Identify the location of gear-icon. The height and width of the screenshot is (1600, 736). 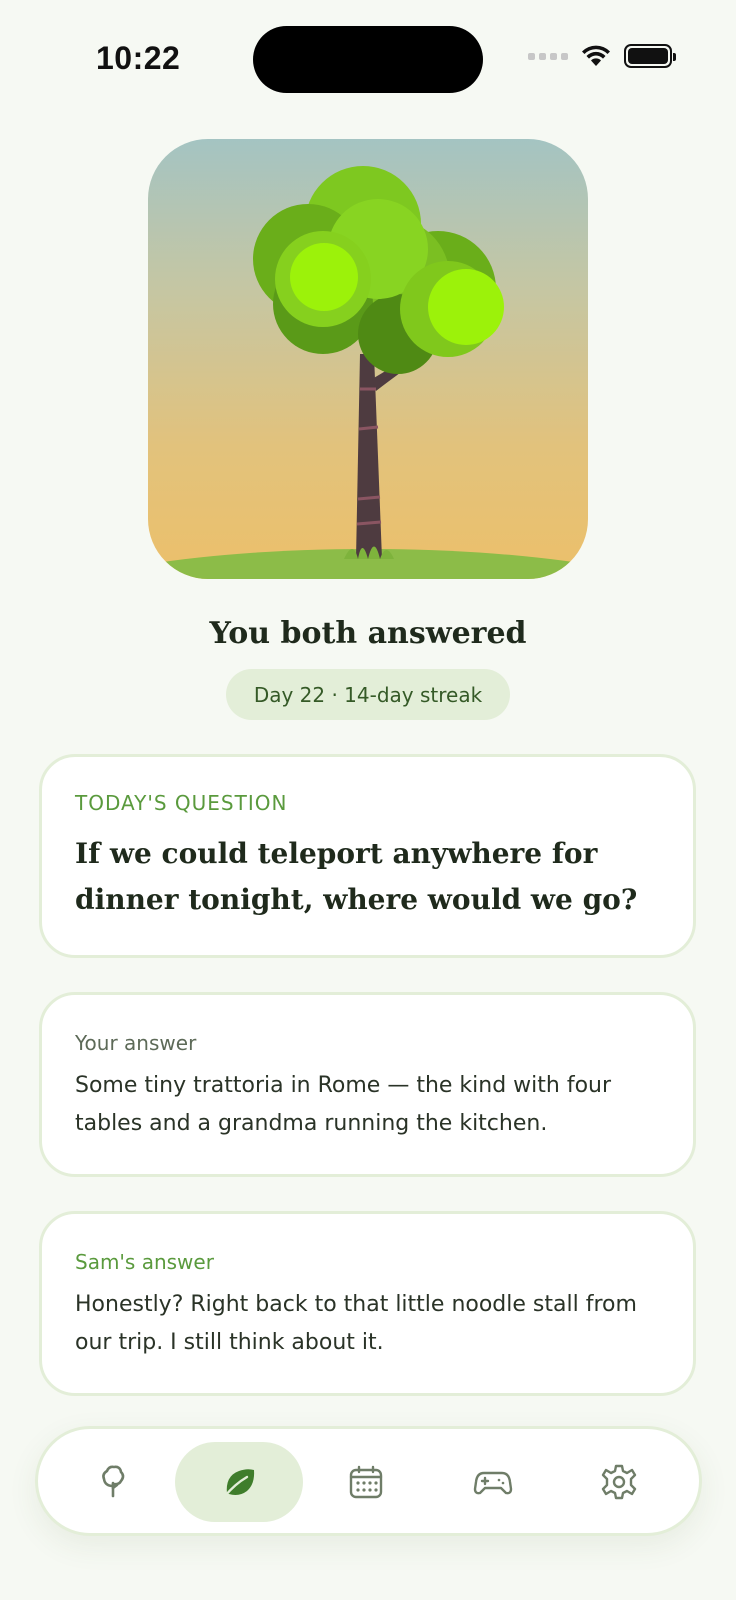
(619, 1482).